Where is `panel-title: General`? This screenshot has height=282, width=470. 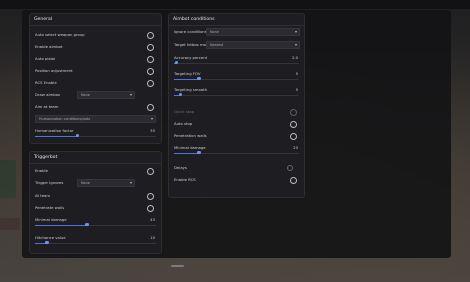 panel-title: General is located at coordinates (43, 19).